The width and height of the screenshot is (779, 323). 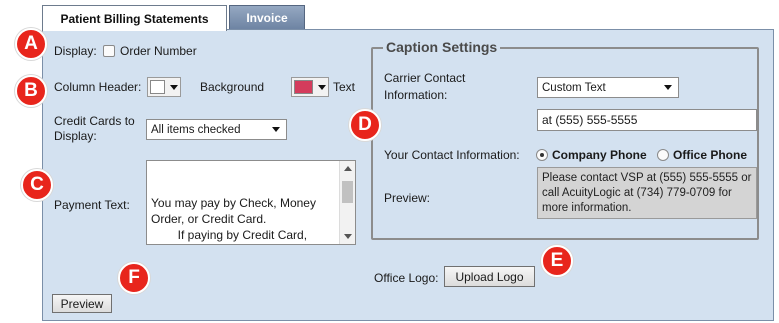 What do you see at coordinates (408, 18) in the screenshot?
I see `tab-bar: Patient Billing Statements Invoice` at bounding box center [408, 18].